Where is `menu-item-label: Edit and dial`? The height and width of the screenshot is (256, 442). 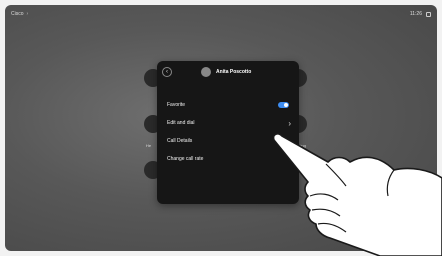 menu-item-label: Edit and dial is located at coordinates (181, 123).